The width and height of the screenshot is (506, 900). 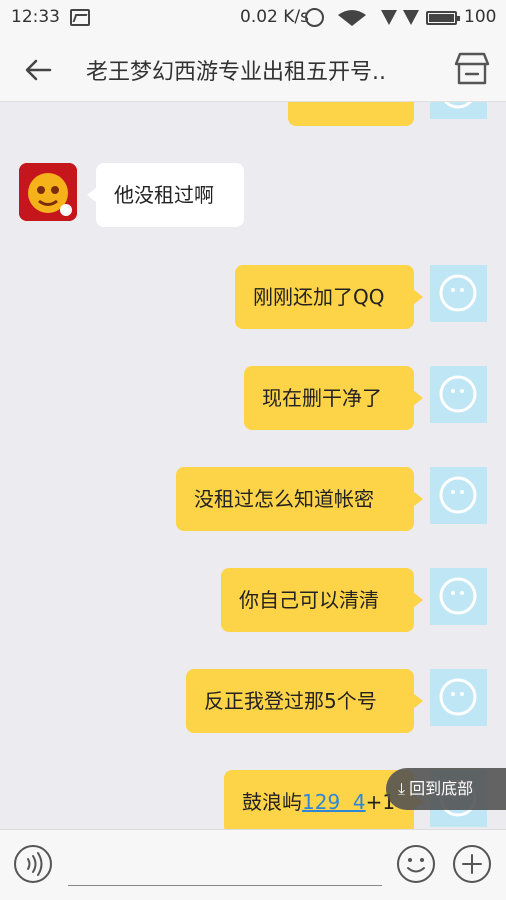 I want to click on message-bubble: 他没租过啊, so click(x=165, y=195).